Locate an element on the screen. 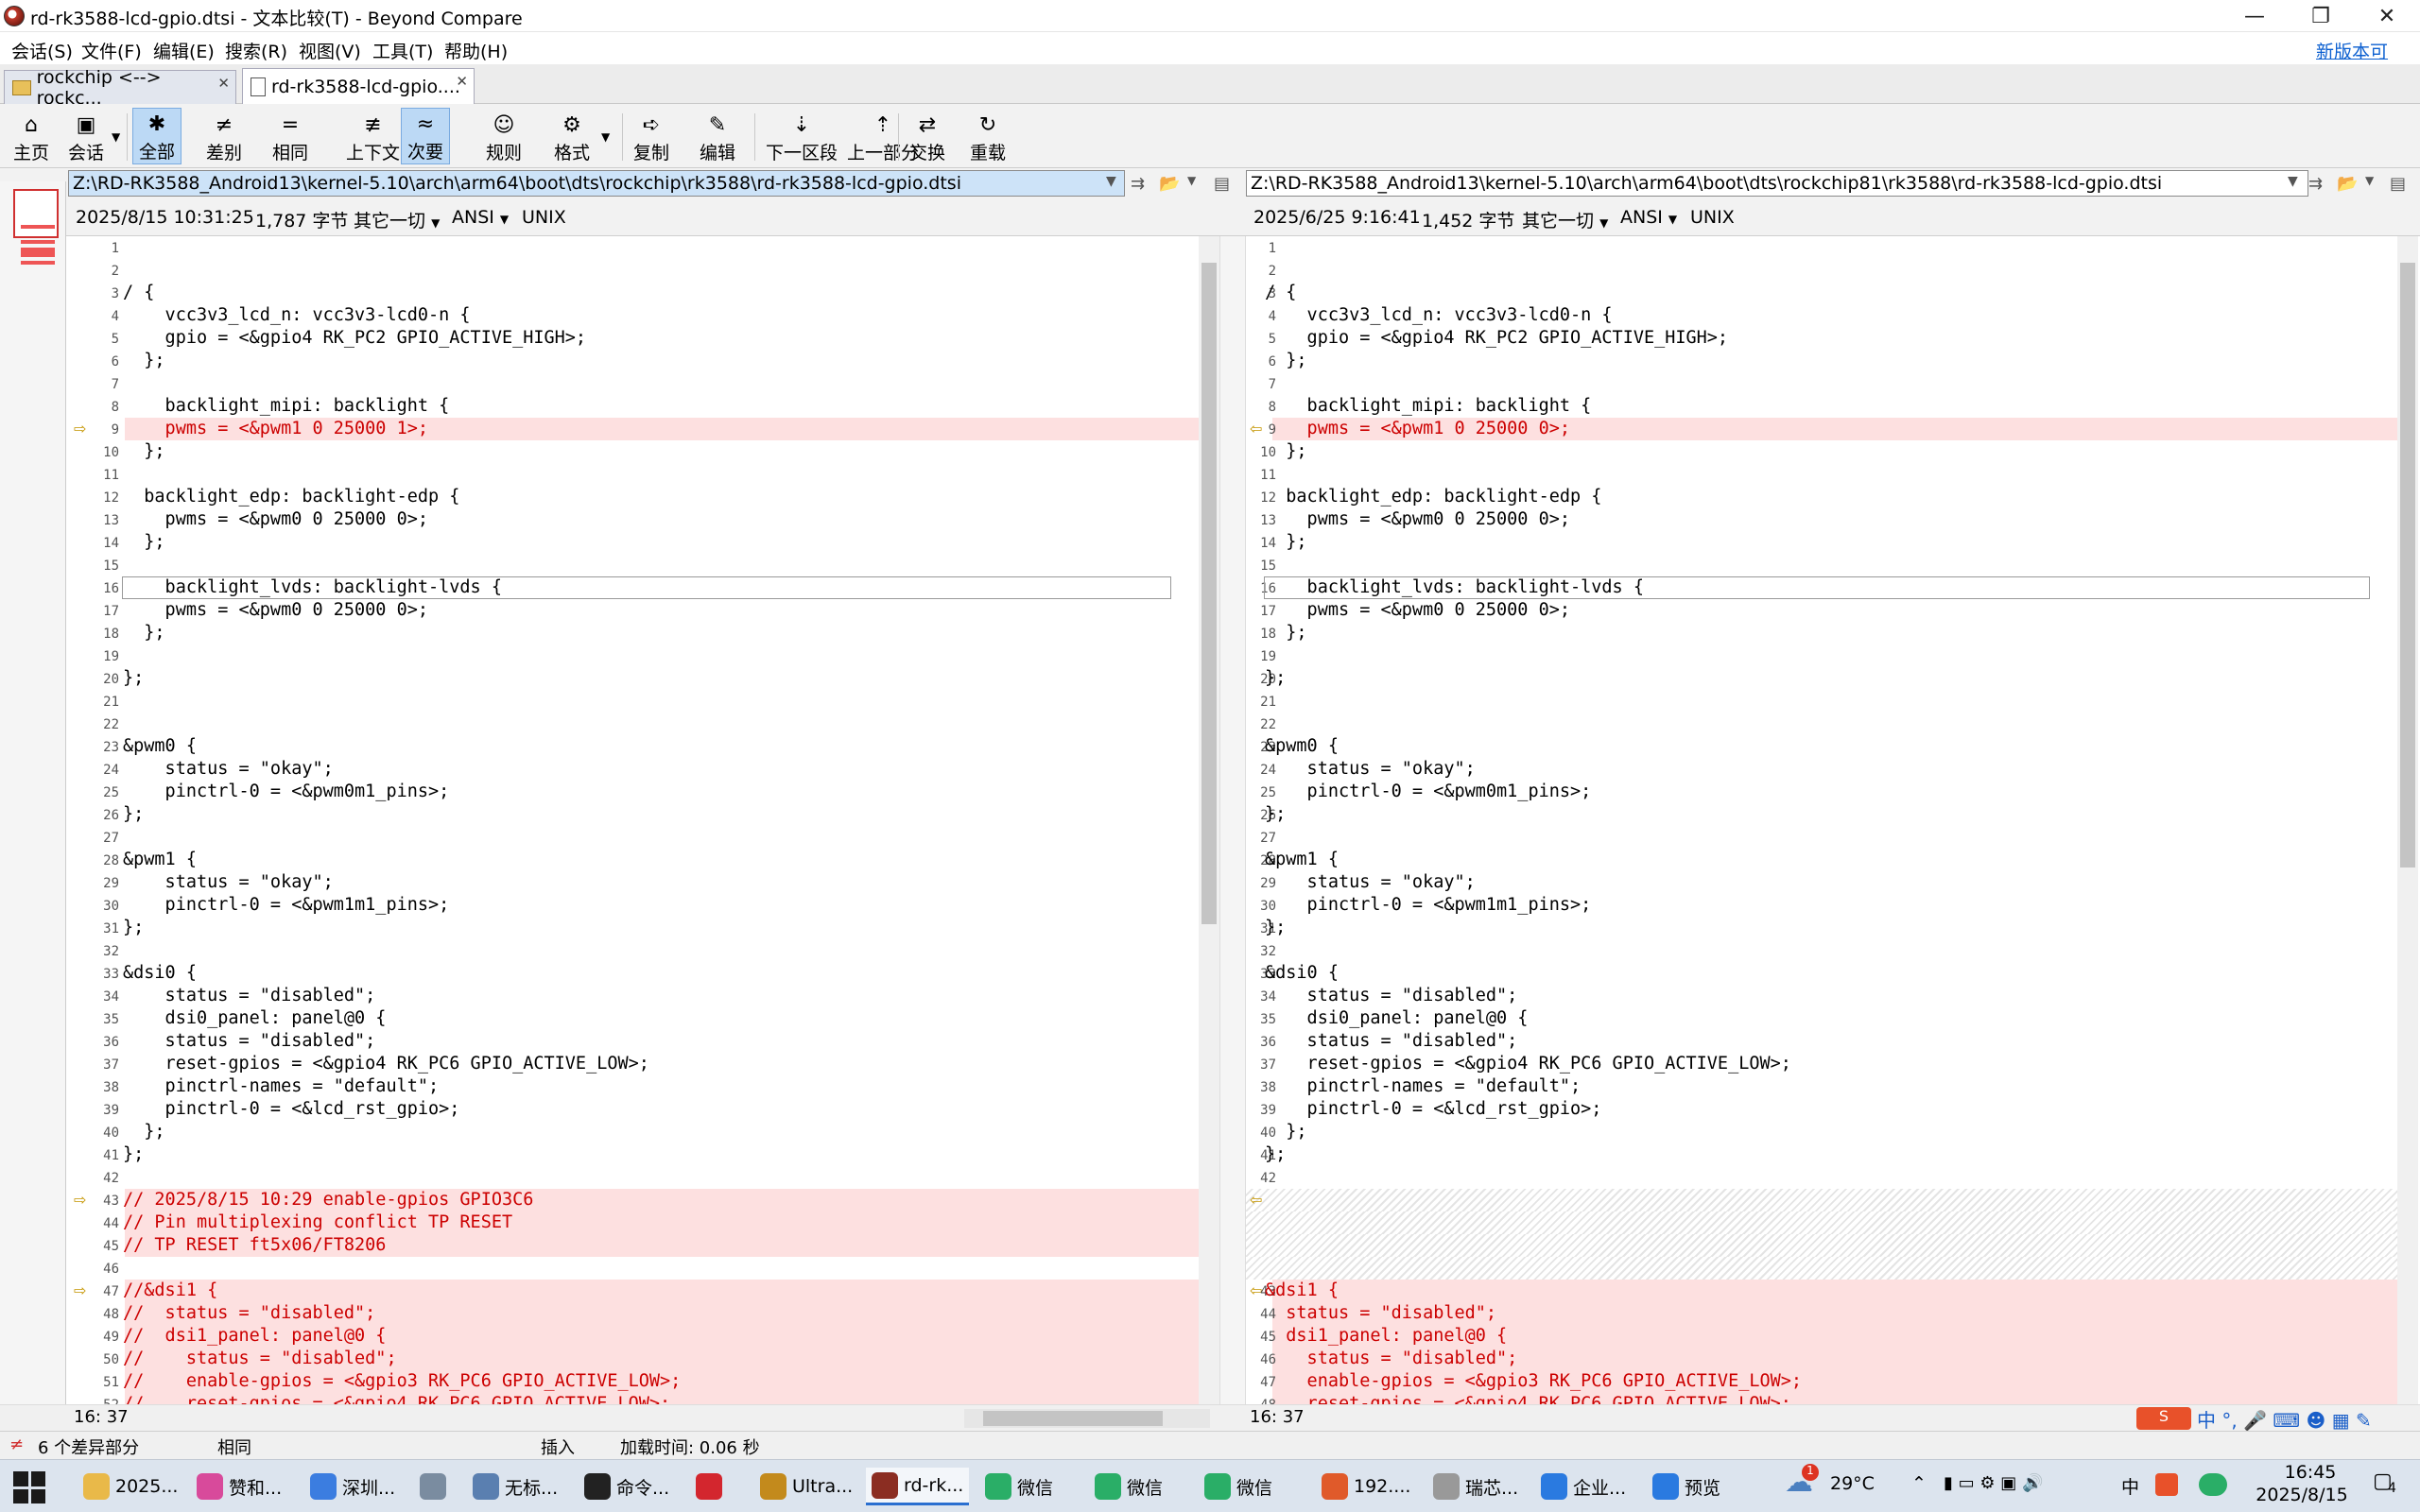 The width and height of the screenshot is (2420, 1512). toolbar-all-button: ✱ 全部 is located at coordinates (157, 136).